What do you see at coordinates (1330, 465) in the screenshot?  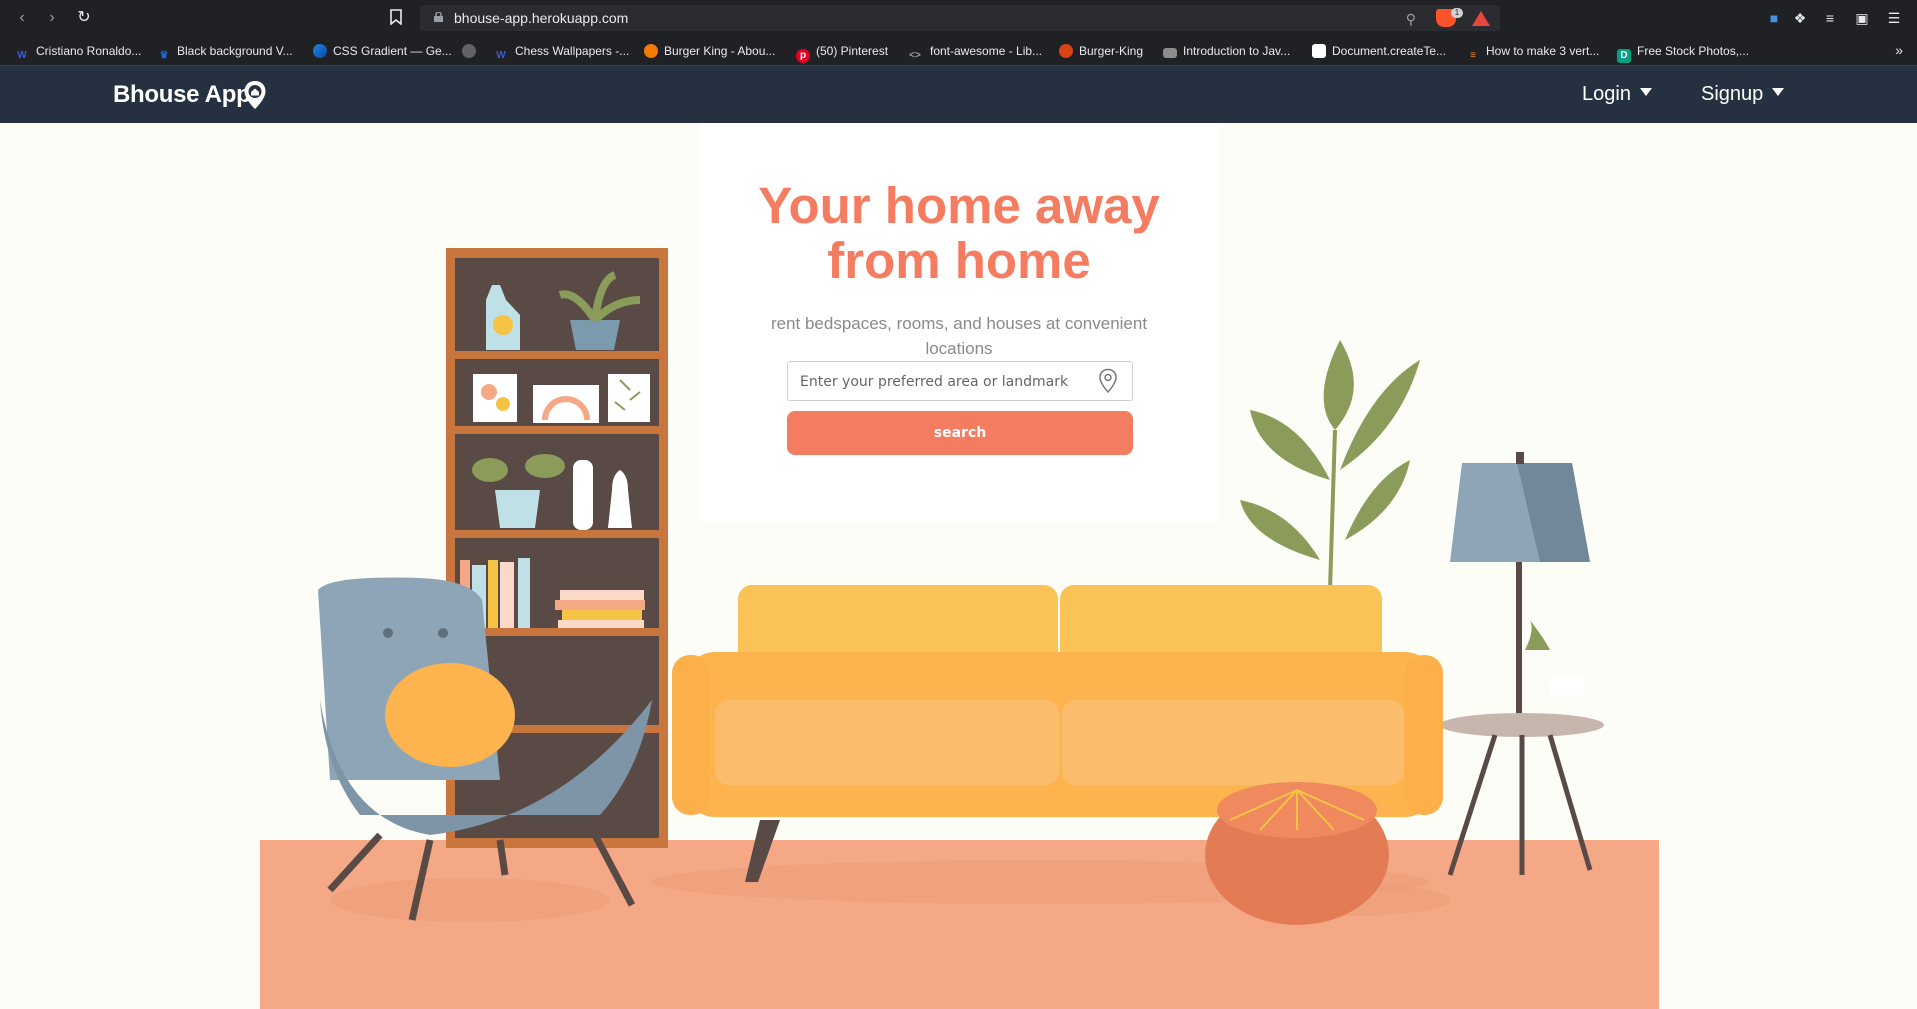 I see `plant` at bounding box center [1330, 465].